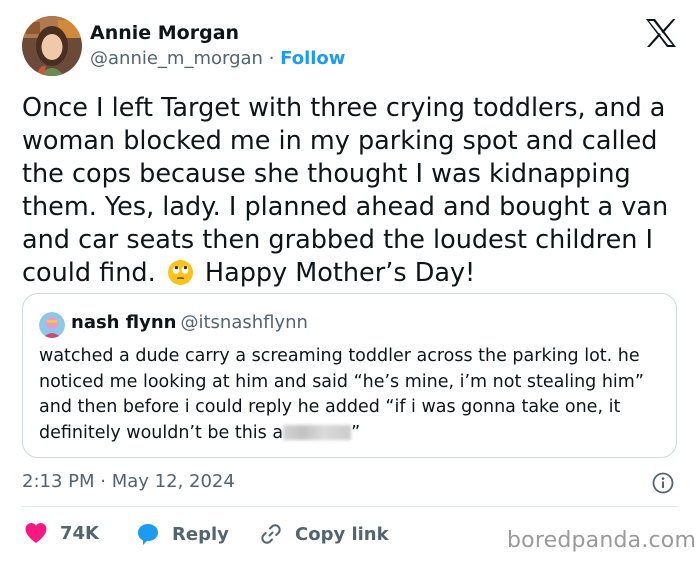  Describe the element at coordinates (52, 325) in the screenshot. I see `quoted-author-avatar` at that location.